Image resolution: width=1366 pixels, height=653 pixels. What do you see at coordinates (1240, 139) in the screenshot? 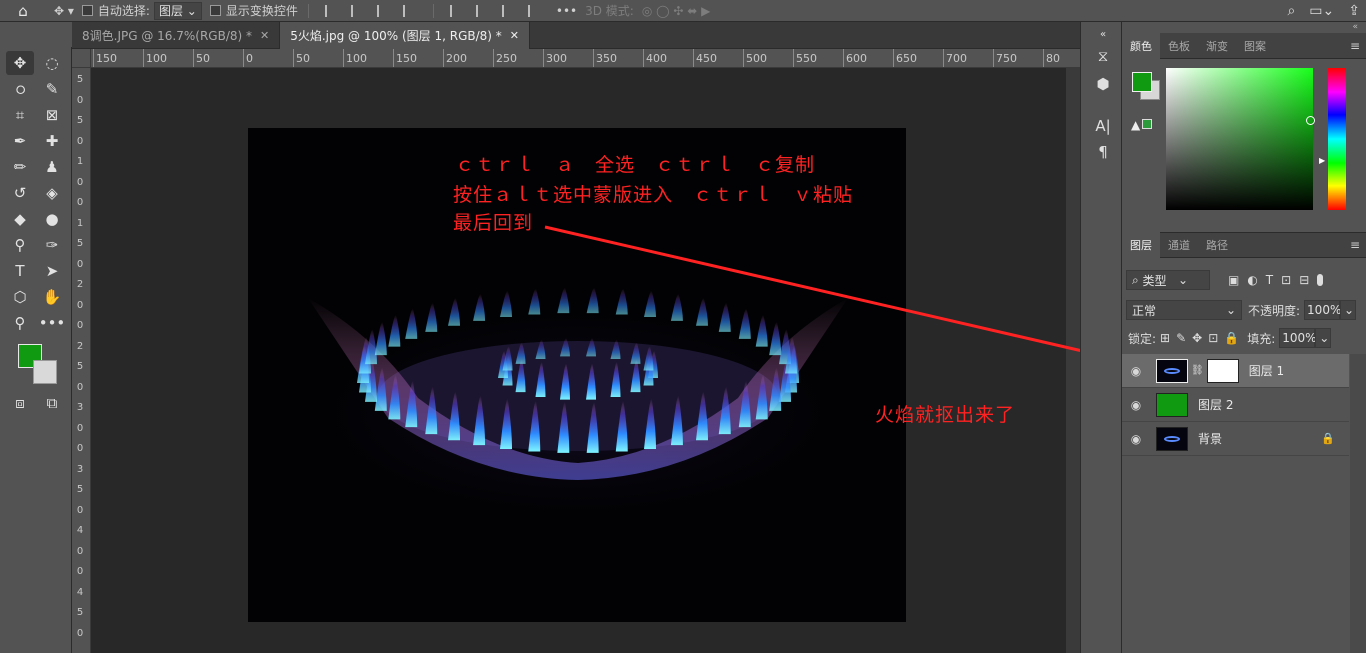
I see `color-picker-field` at bounding box center [1240, 139].